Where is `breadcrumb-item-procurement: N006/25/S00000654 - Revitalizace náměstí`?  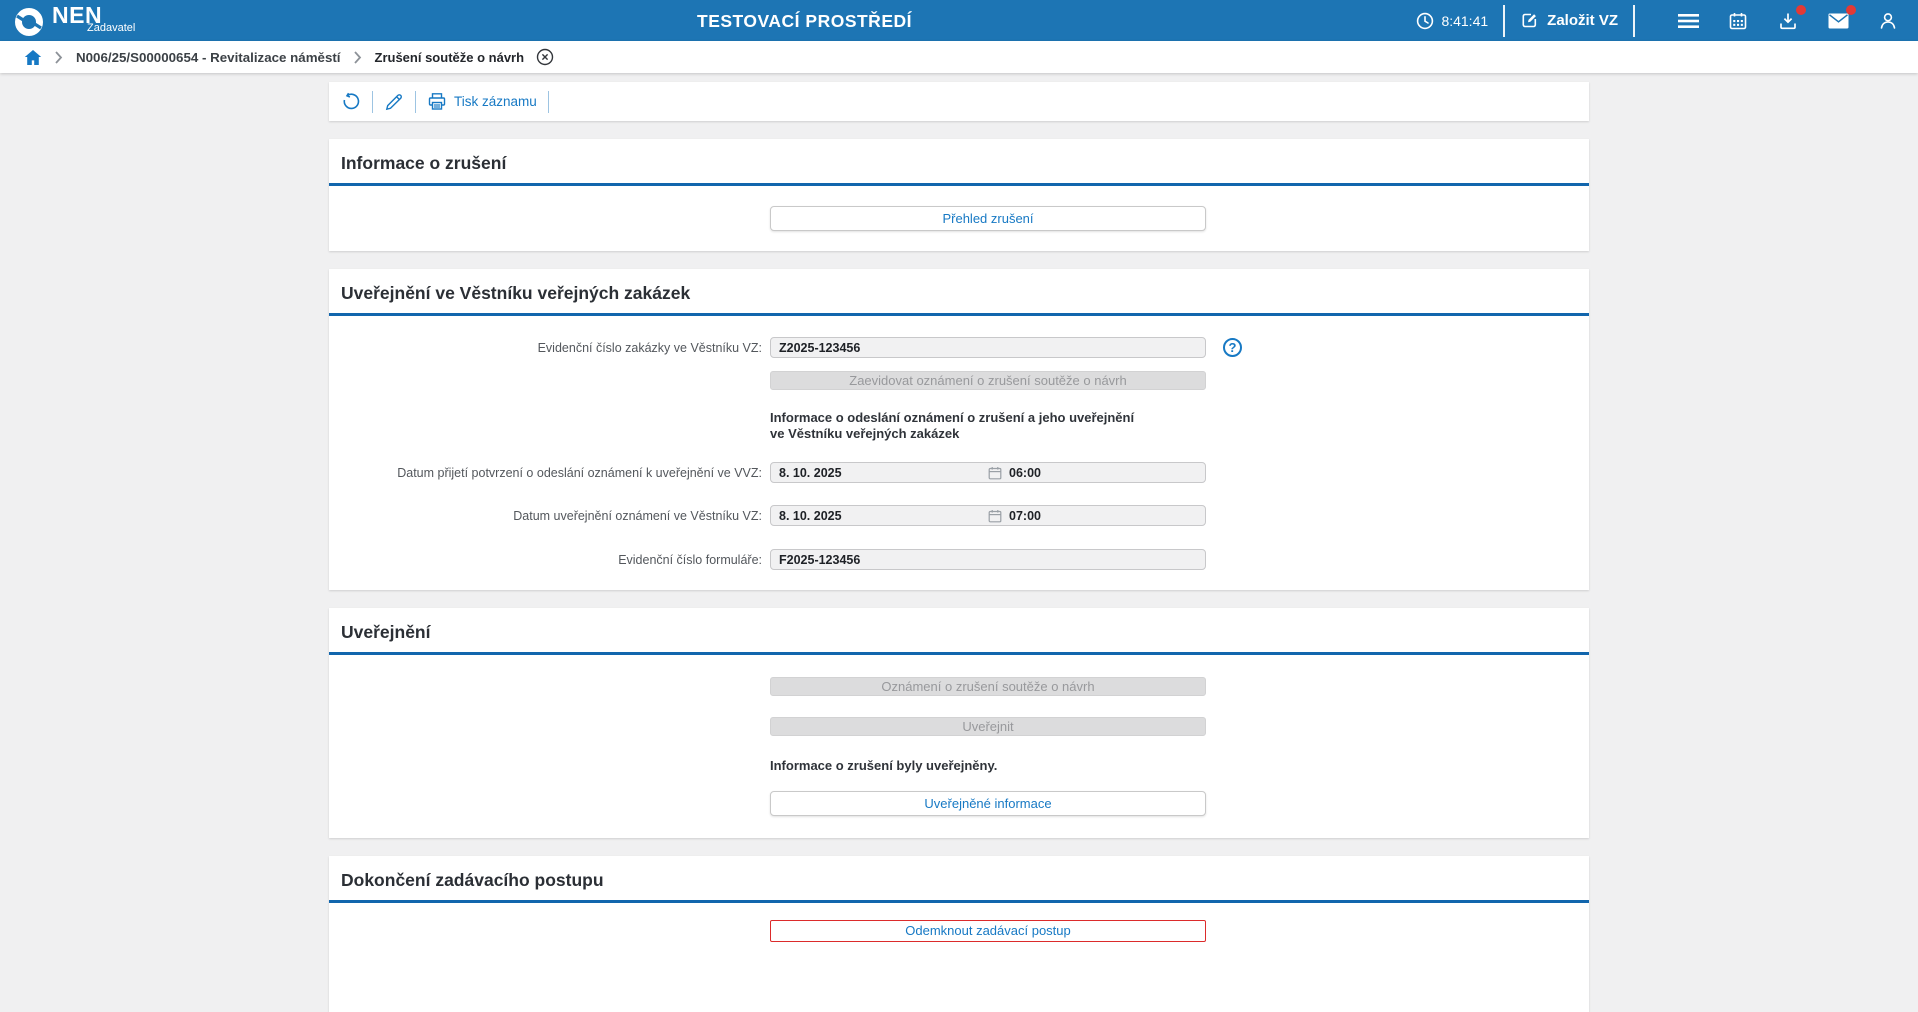
breadcrumb-item-procurement: N006/25/S00000654 - Revitalizace náměstí is located at coordinates (208, 57).